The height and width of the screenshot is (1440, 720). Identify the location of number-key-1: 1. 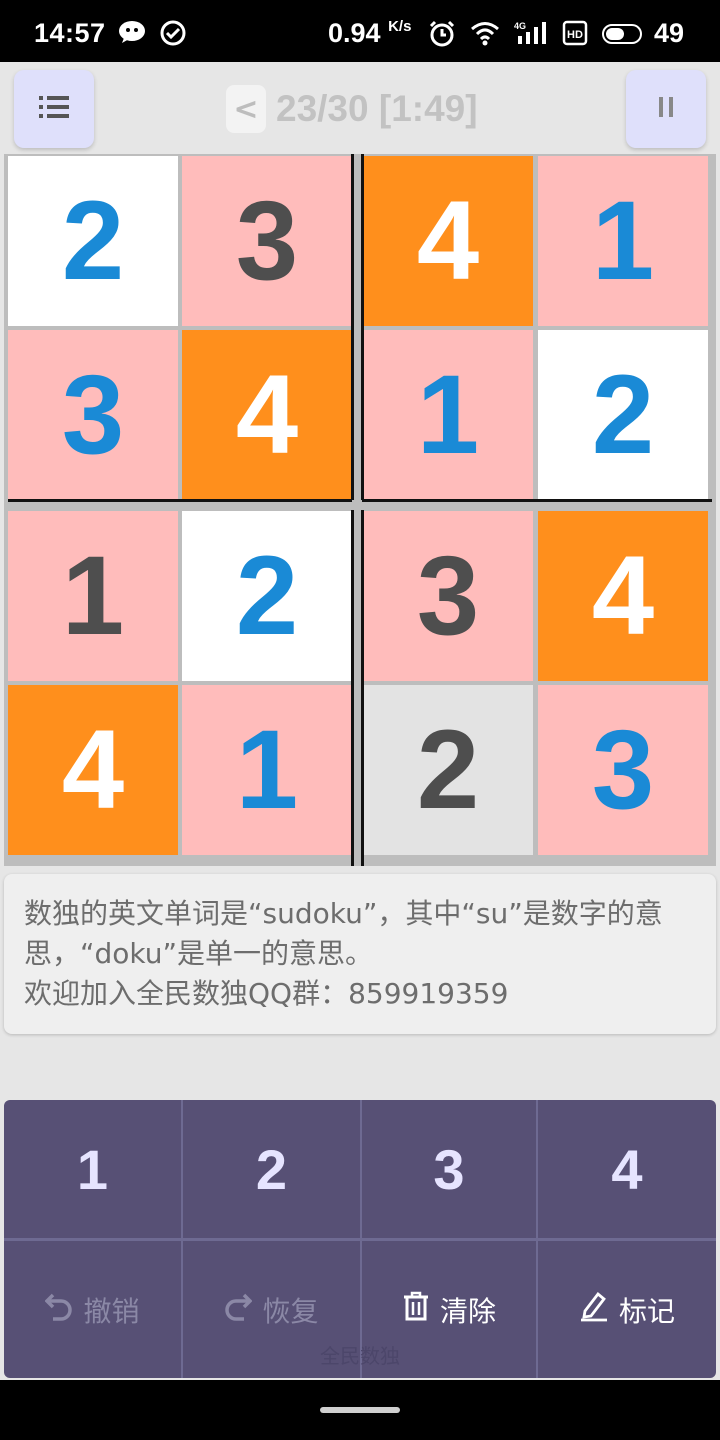
(92, 1169).